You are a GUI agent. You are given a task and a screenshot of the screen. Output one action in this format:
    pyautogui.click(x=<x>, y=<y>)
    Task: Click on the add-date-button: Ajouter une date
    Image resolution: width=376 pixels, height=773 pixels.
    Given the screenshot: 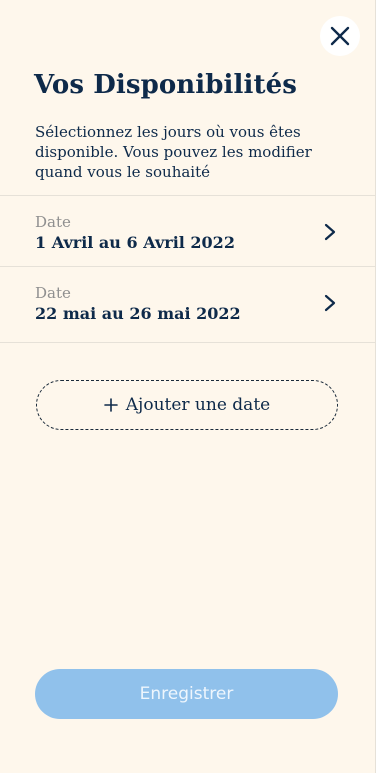 What is the action you would take?
    pyautogui.click(x=187, y=405)
    